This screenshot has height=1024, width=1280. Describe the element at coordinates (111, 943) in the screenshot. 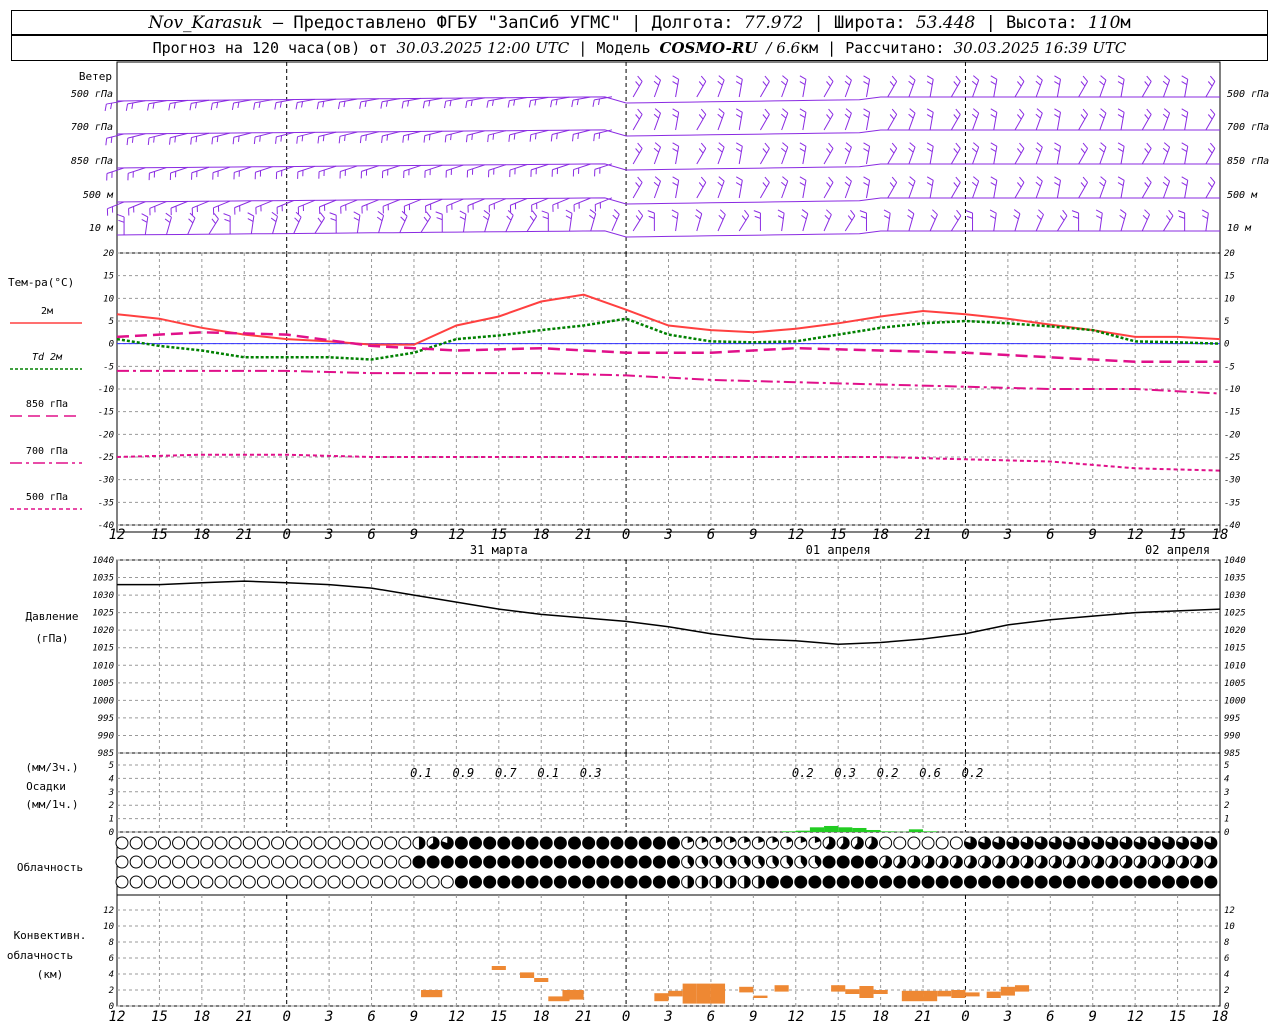

I see `conv-tick-left: 8` at that location.